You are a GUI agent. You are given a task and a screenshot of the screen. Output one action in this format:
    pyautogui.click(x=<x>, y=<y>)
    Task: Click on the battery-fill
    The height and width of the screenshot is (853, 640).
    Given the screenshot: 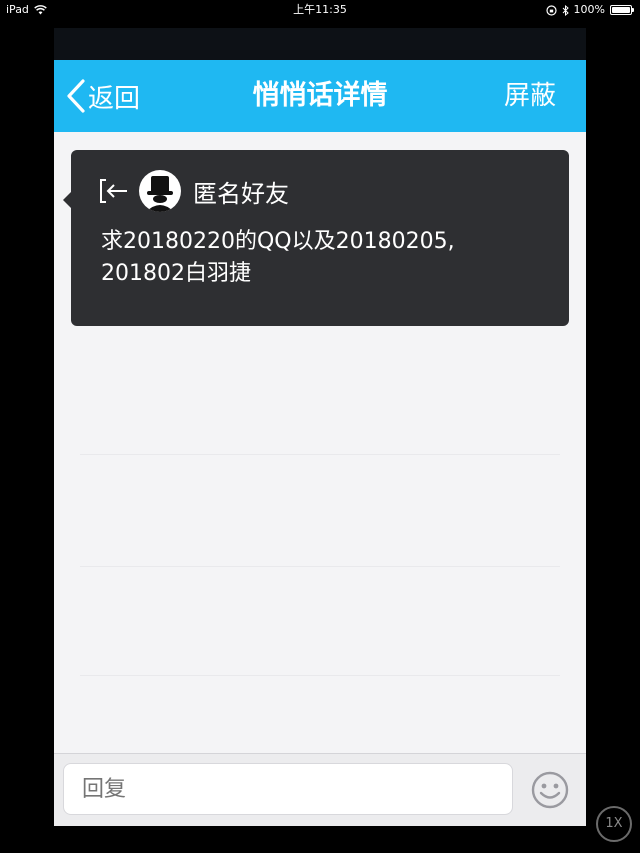 What is the action you would take?
    pyautogui.click(x=621, y=10)
    